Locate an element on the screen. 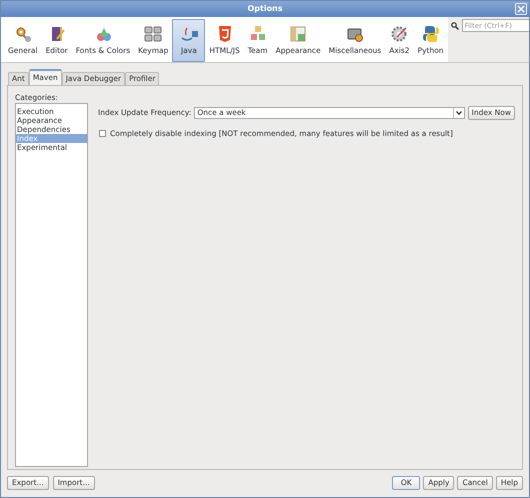 This screenshot has width=530, height=498. chevron-down-icon is located at coordinates (459, 113).